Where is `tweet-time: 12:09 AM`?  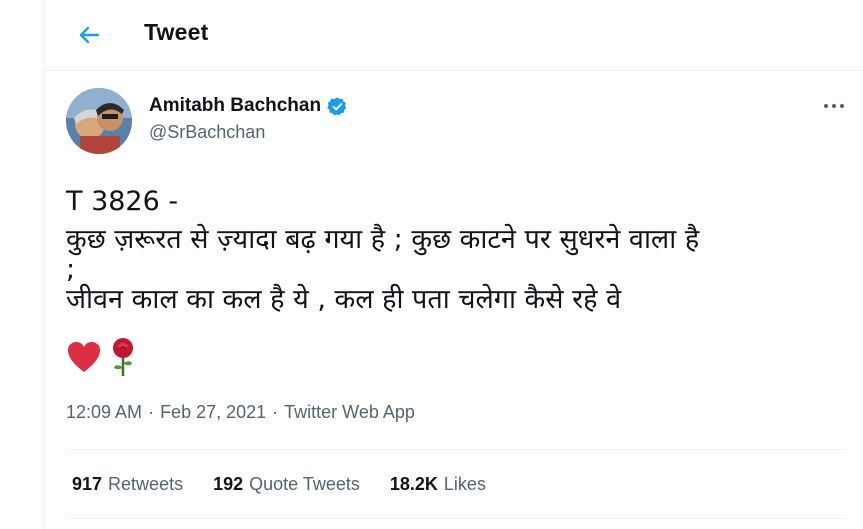
tweet-time: 12:09 AM is located at coordinates (104, 412).